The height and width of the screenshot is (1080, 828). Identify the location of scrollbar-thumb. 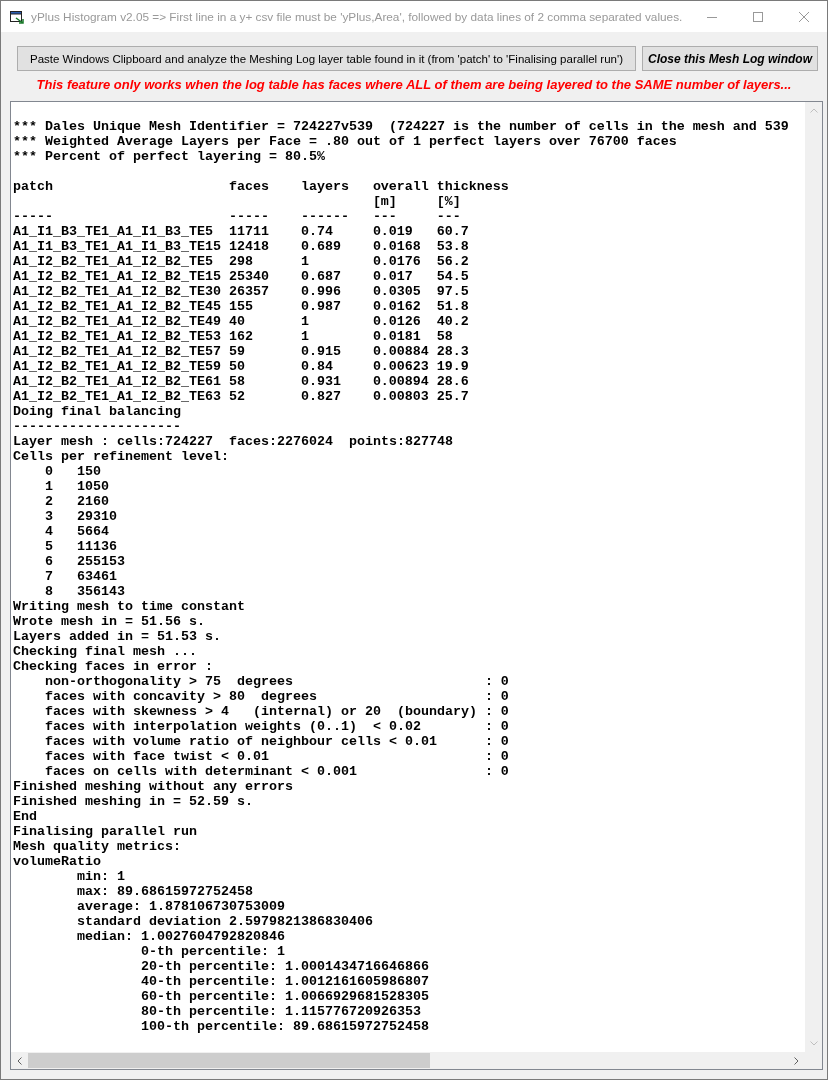
(229, 1060).